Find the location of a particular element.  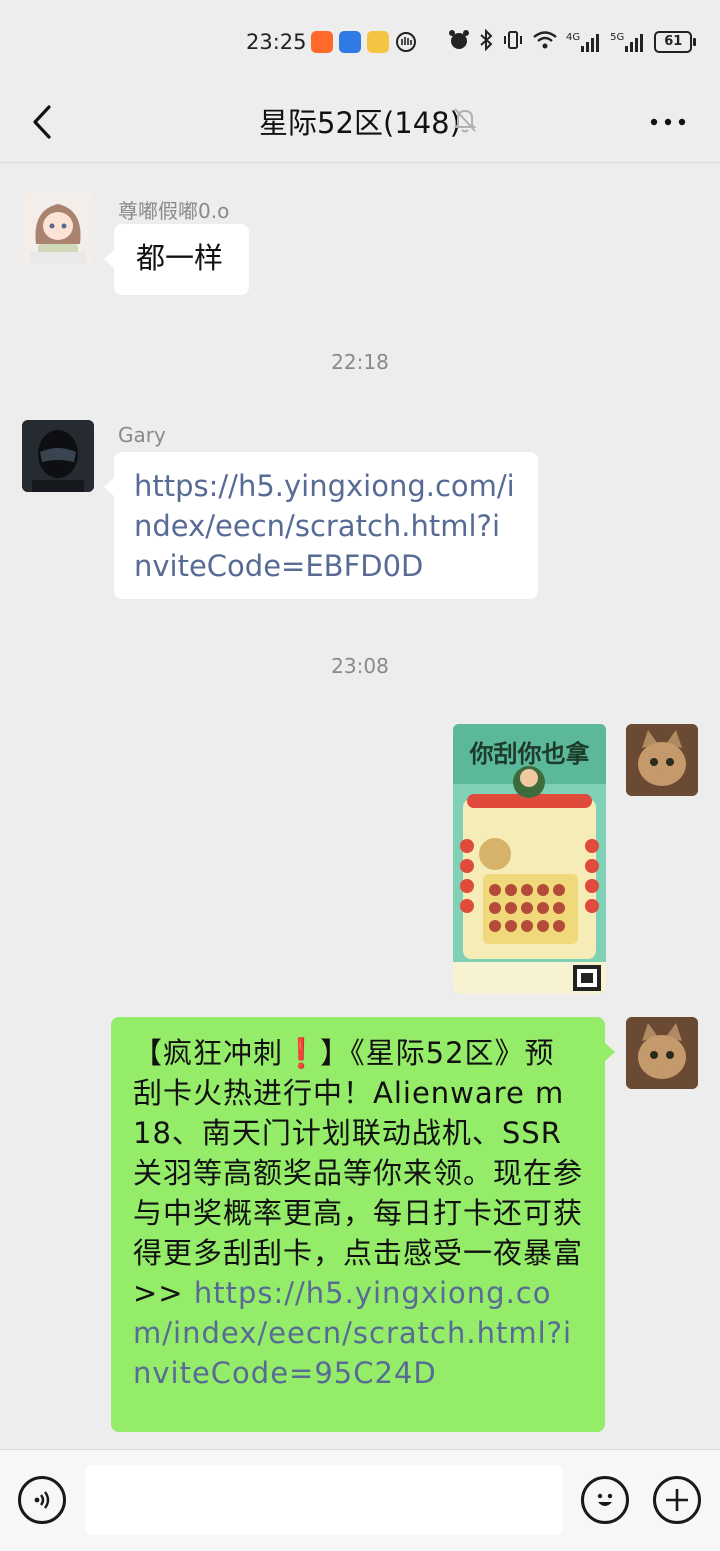

emoji-button is located at coordinates (605, 1500).